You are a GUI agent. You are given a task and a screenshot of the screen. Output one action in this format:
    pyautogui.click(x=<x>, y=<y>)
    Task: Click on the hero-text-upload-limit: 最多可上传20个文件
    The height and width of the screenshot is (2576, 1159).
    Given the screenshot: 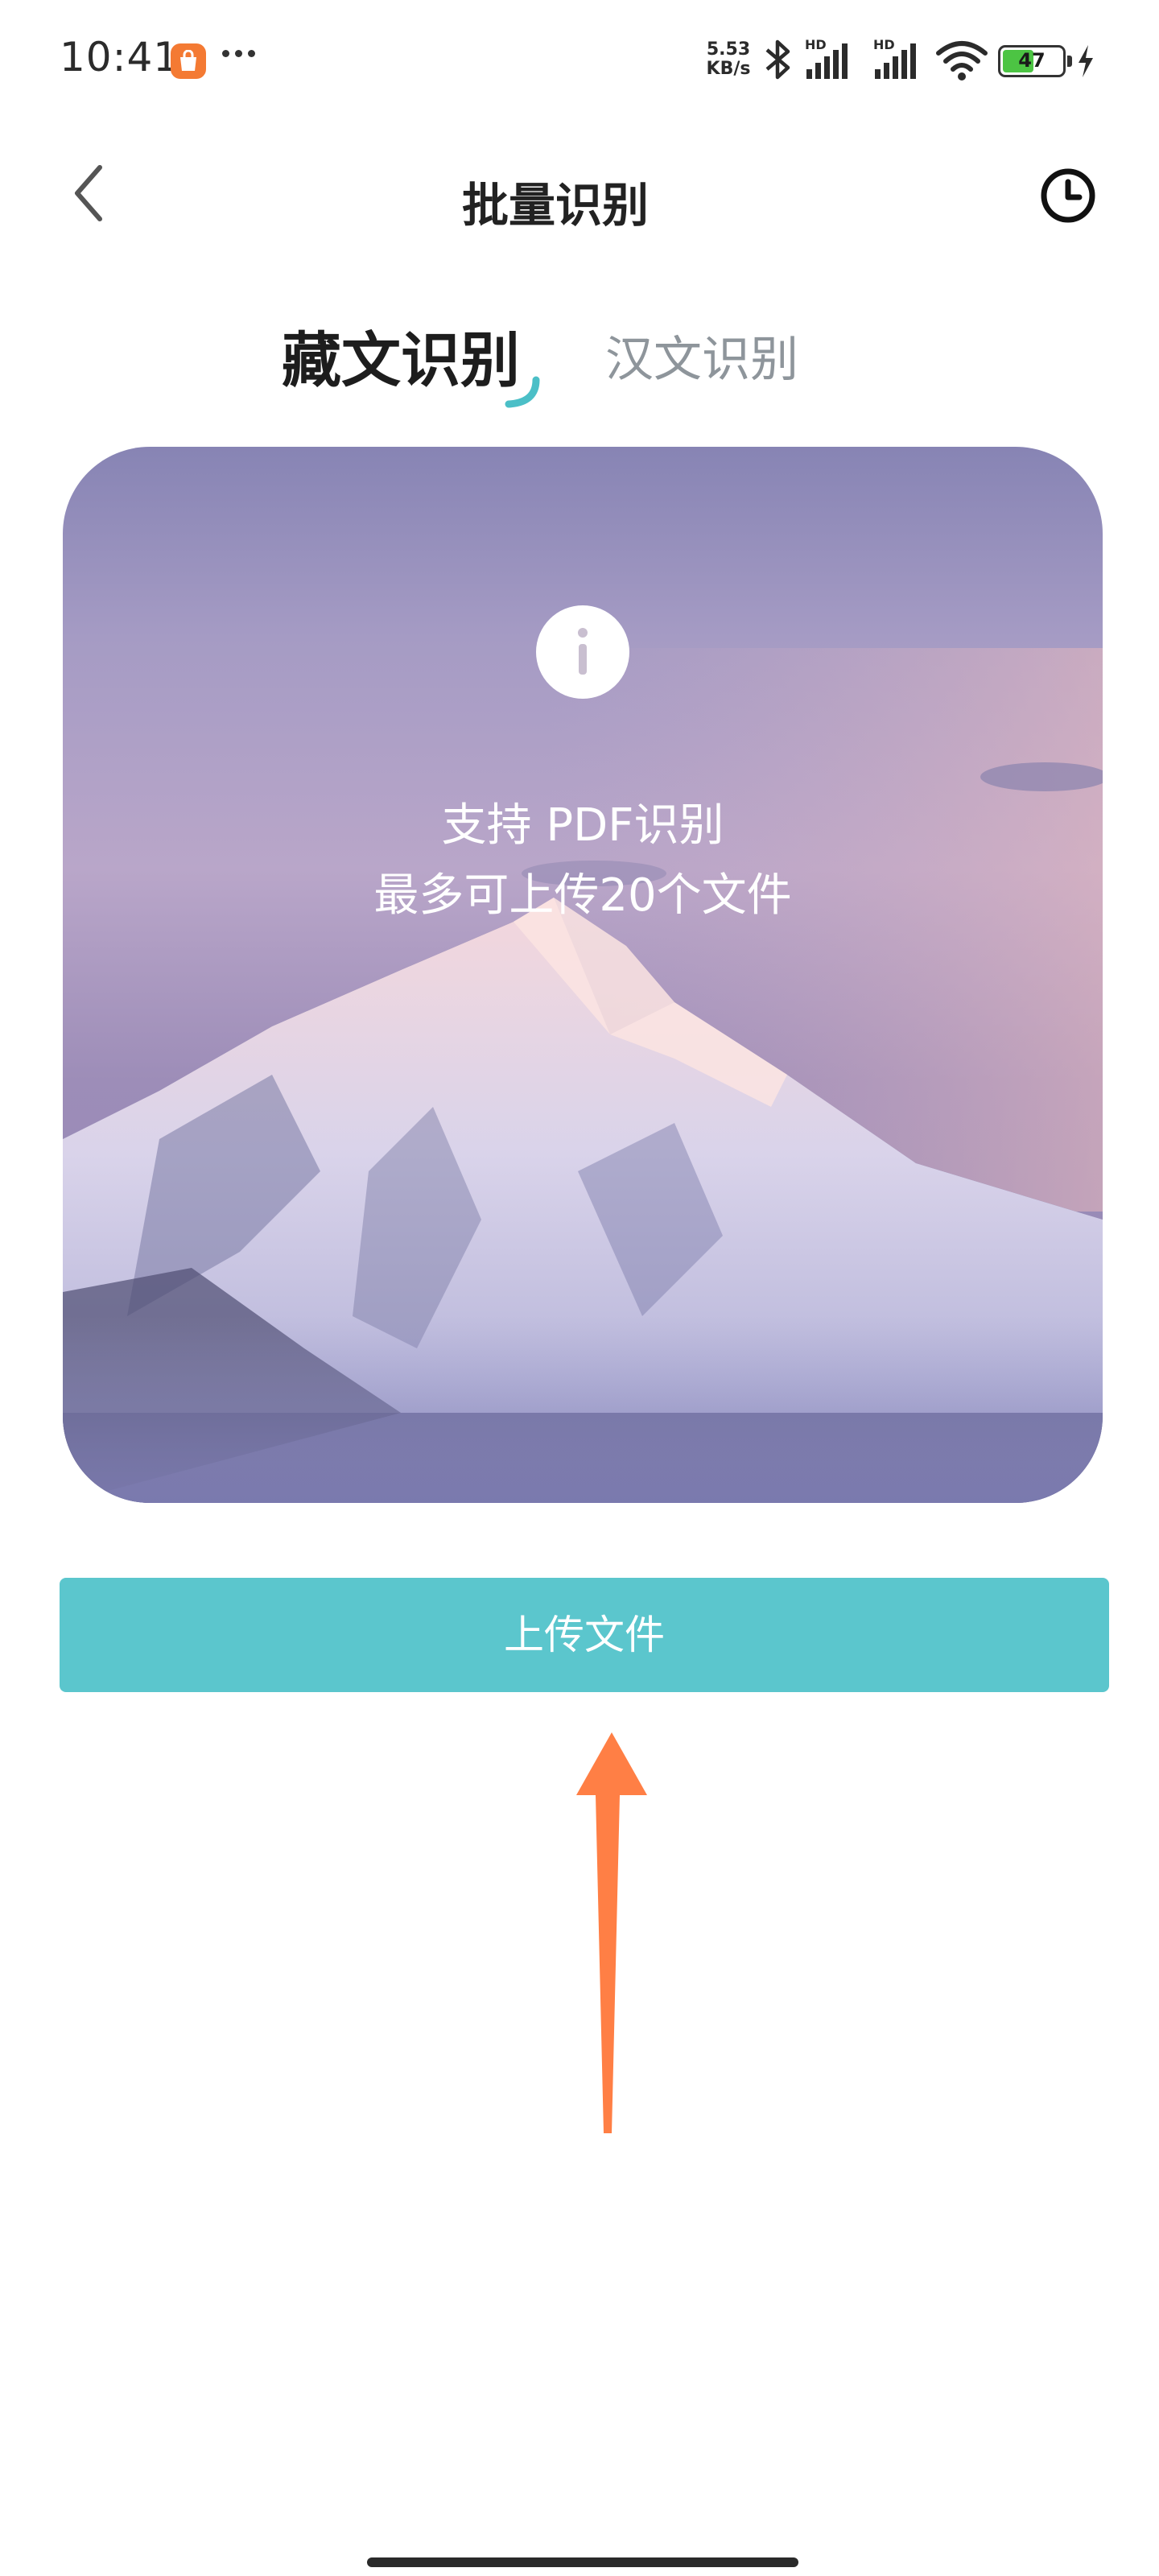 What is the action you would take?
    pyautogui.click(x=582, y=895)
    